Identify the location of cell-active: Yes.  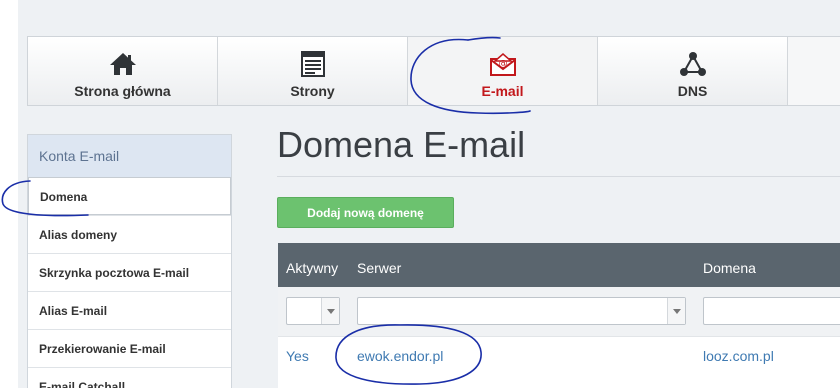
(297, 356).